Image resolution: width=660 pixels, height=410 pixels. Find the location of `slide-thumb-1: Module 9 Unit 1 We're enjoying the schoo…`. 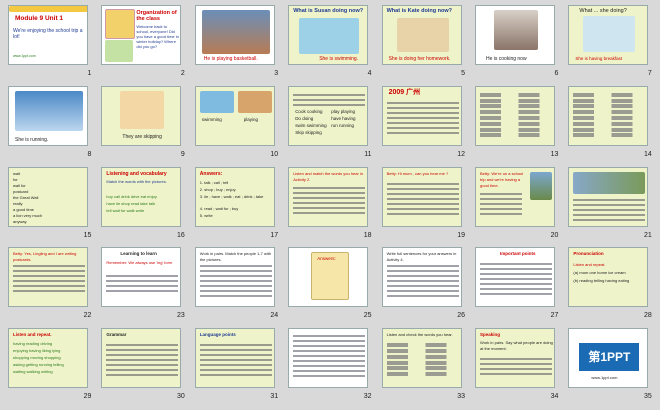

slide-thumb-1: Module 9 Unit 1 We're enjoying the schoo… is located at coordinates (49, 43).